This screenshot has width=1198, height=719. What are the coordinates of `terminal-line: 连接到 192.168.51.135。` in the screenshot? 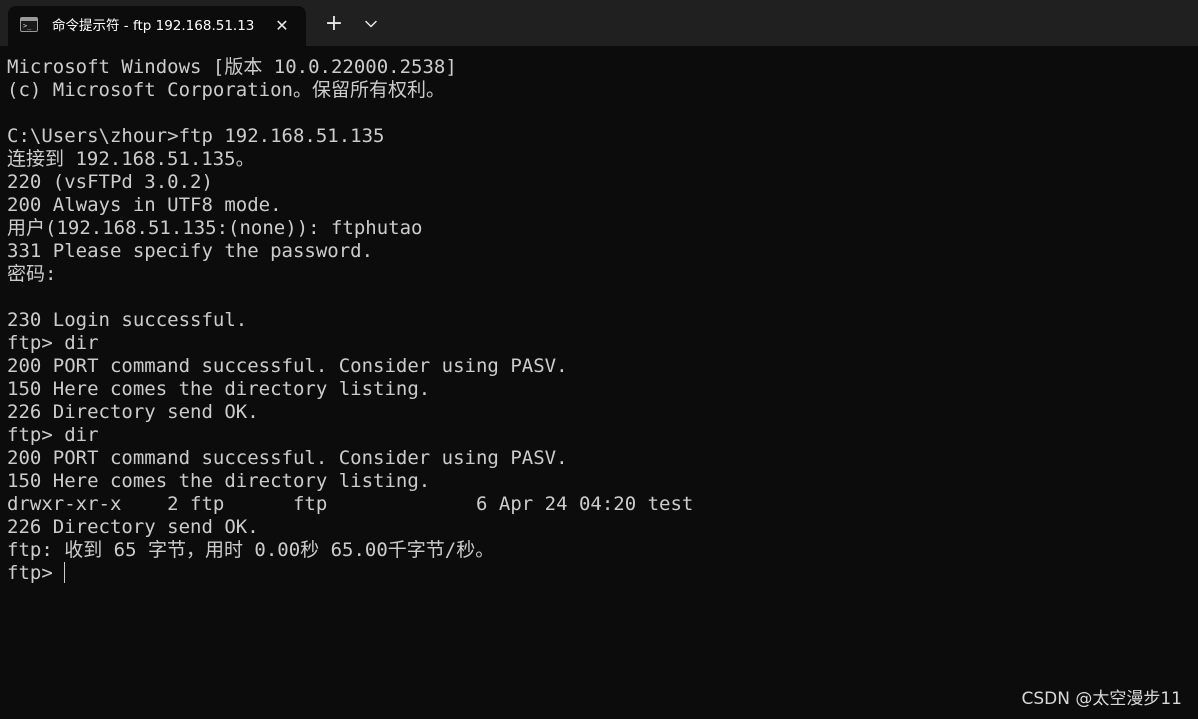 It's located at (131, 159).